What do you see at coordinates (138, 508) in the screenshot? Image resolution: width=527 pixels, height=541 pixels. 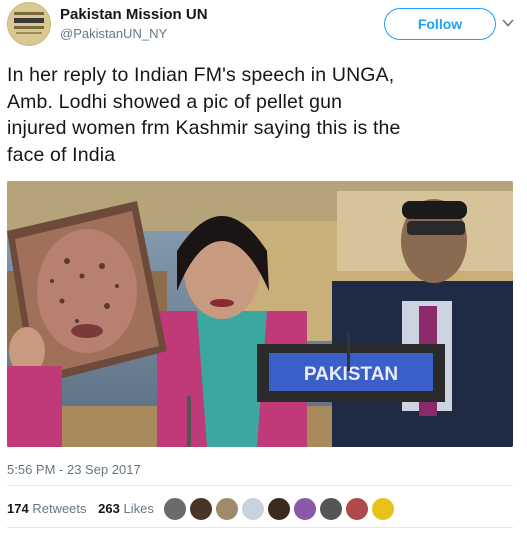 I see `likes-label: Likes` at bounding box center [138, 508].